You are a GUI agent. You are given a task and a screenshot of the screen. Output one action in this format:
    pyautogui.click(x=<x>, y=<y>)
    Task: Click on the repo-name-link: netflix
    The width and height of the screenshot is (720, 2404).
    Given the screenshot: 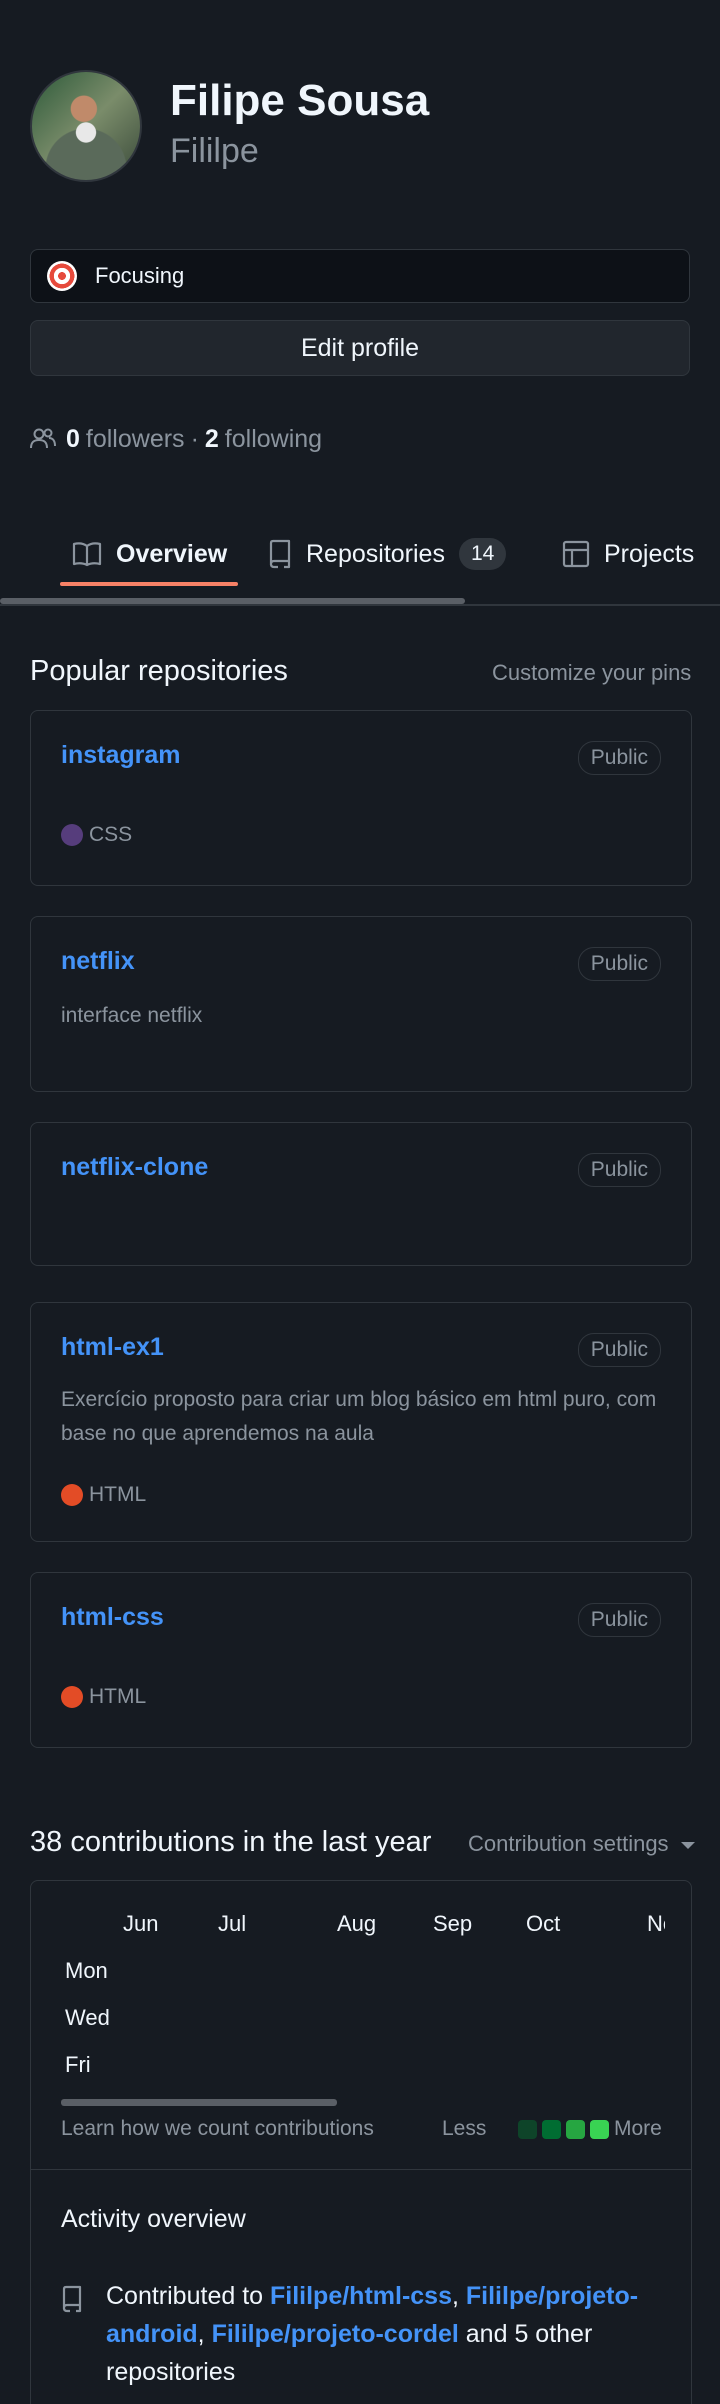 What is the action you would take?
    pyautogui.click(x=98, y=961)
    